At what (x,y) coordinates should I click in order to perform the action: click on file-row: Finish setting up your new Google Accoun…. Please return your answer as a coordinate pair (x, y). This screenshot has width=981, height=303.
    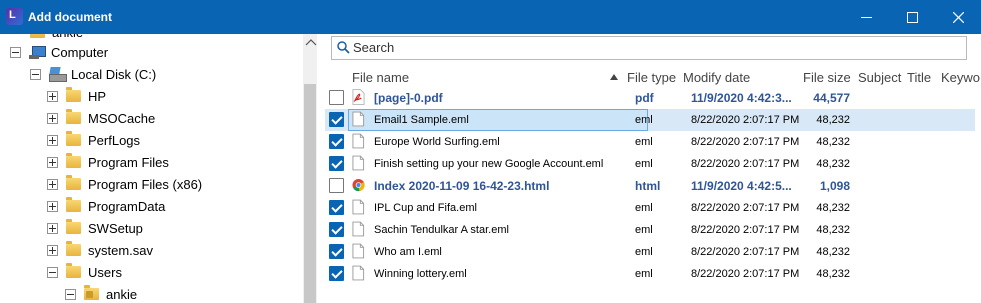
    Looking at the image, I should click on (650, 164).